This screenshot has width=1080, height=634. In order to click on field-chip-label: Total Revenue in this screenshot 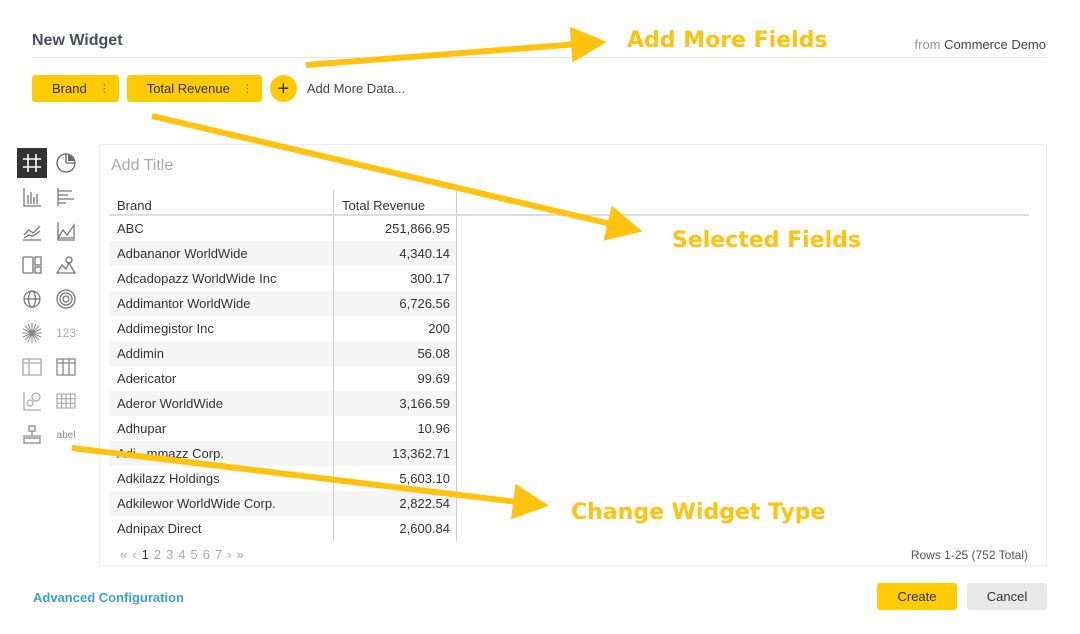, I will do `click(188, 88)`.